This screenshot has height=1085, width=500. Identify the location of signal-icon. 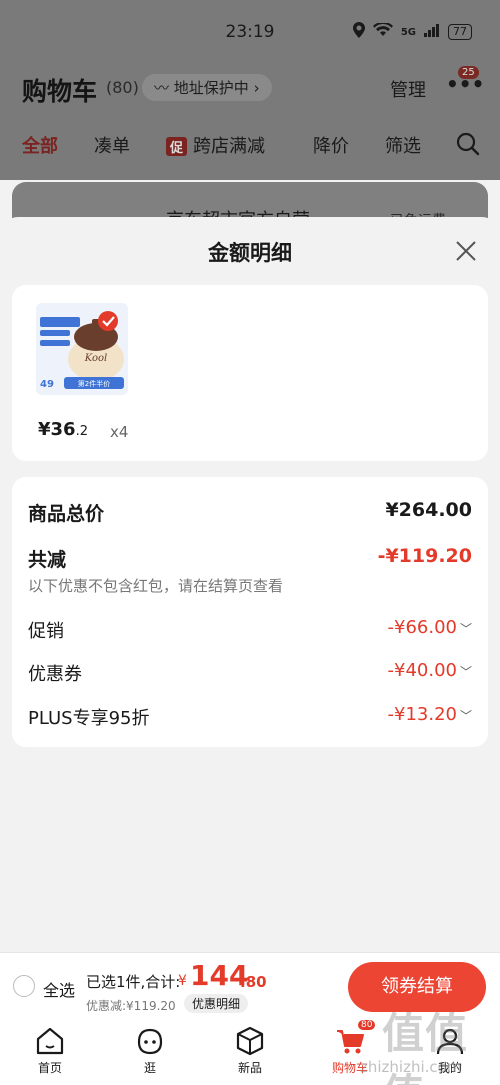
(432, 32).